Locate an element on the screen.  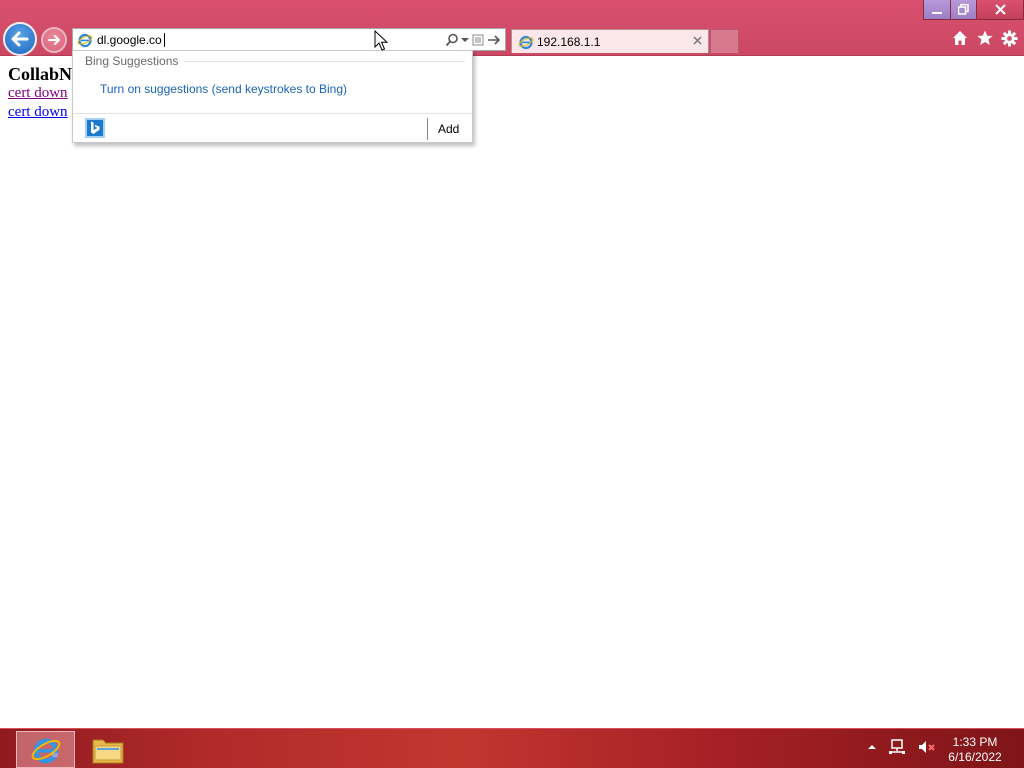
suggestions-footer: Add is located at coordinates (272, 128).